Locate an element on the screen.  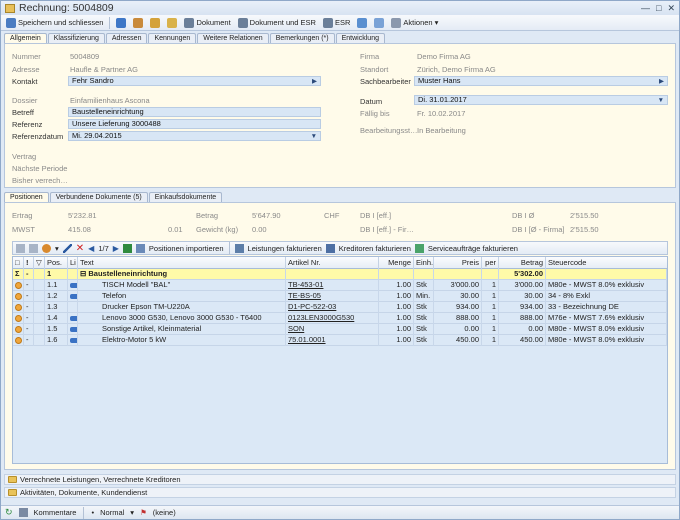
forward-icon is located at coordinates (33, 248).